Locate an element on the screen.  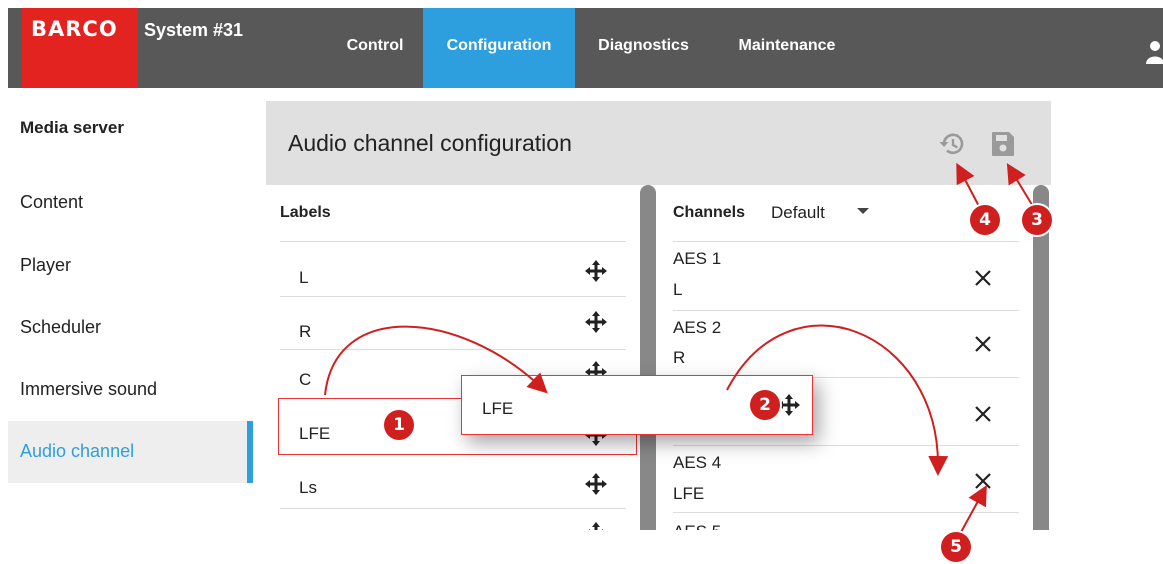
channel-name: AES 1 is located at coordinates (697, 258).